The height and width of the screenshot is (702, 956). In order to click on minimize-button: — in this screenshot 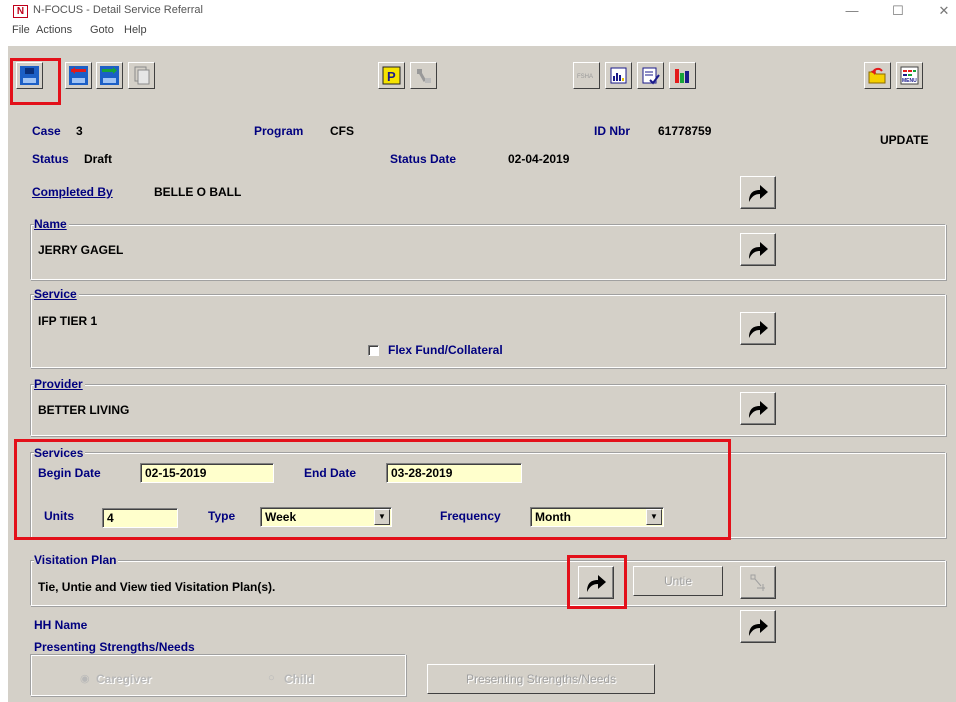, I will do `click(852, 11)`.